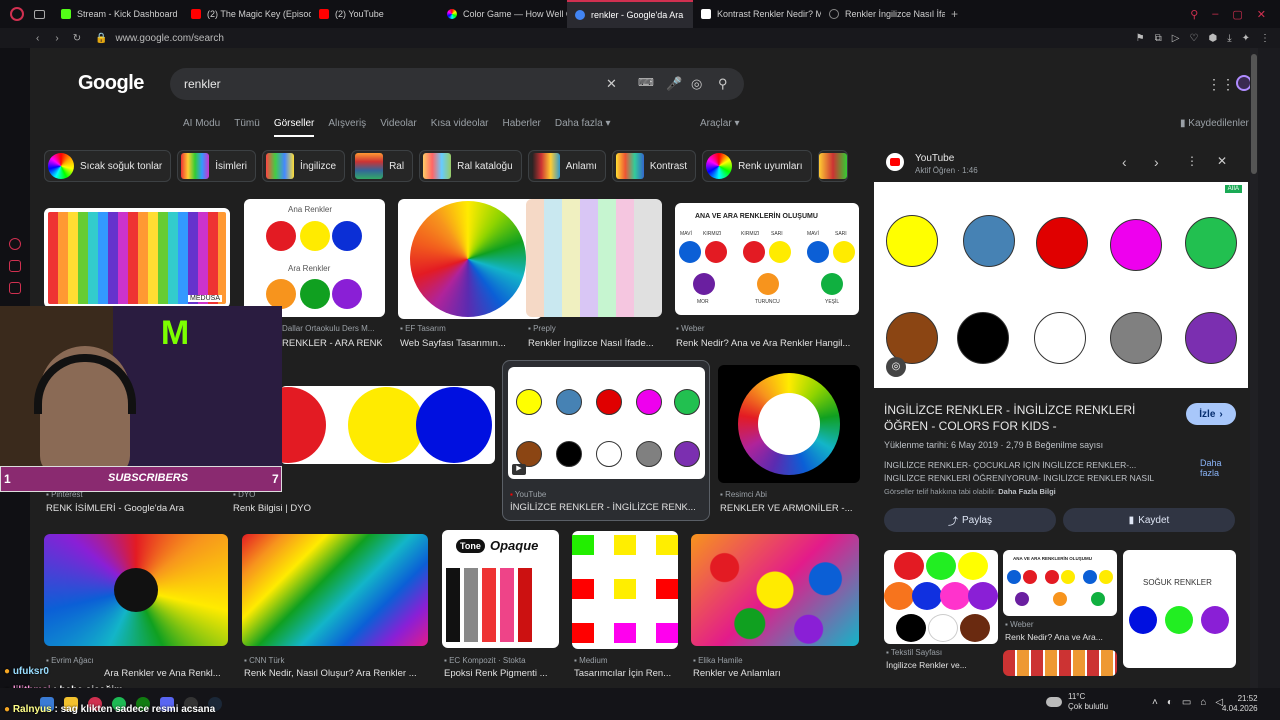  I want to click on url-field: www.google.com/search, so click(170, 38).